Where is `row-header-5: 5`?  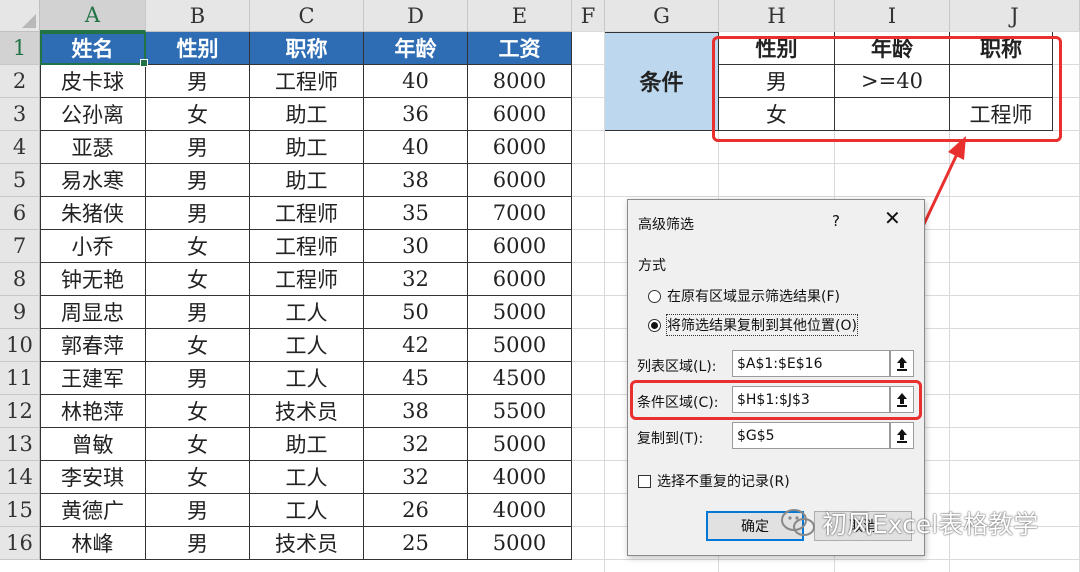
row-header-5: 5 is located at coordinates (20, 180).